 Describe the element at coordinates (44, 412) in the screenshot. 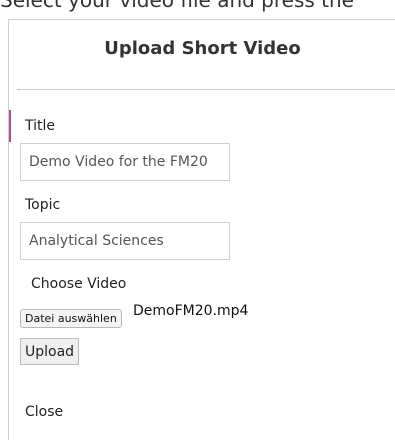

I see `close-button: Close` at that location.